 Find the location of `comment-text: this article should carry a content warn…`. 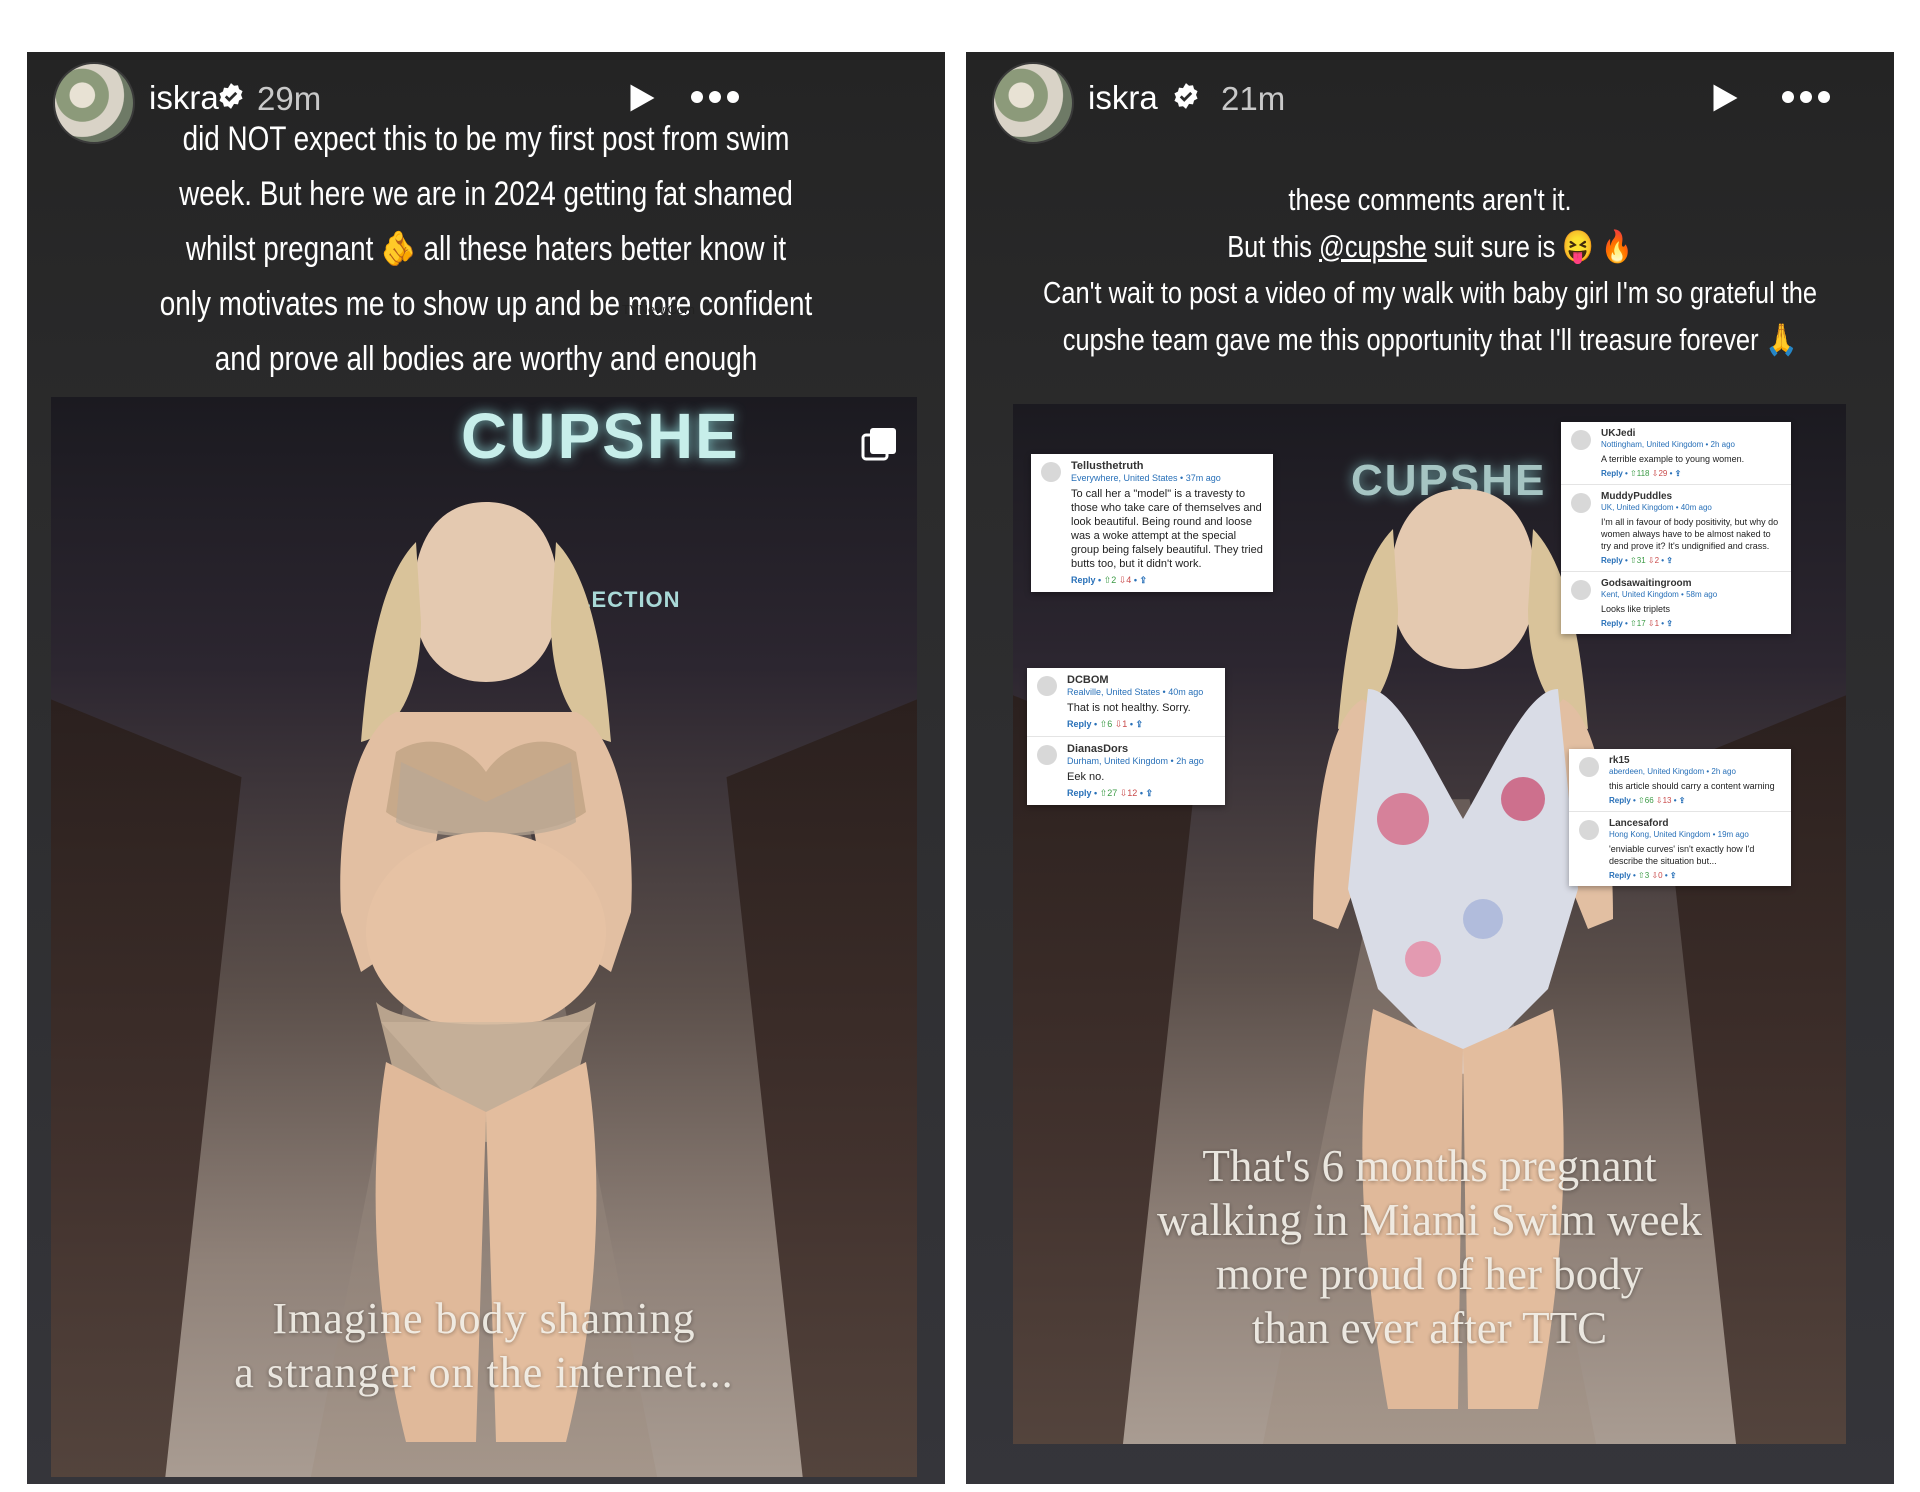

comment-text: this article should carry a content warn… is located at coordinates (1692, 786).